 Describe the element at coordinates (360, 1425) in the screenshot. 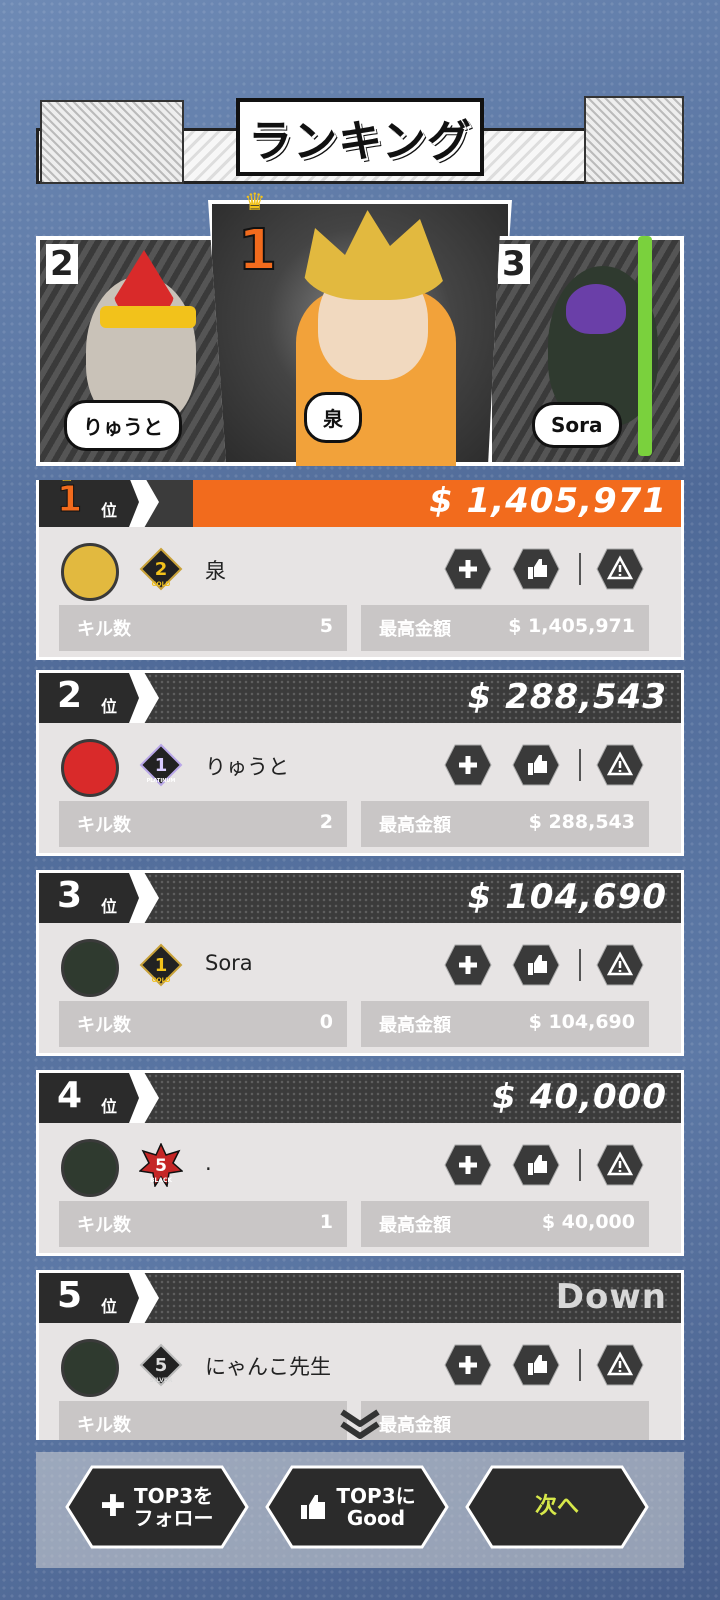

I see `scroll-down-chevron-icon` at that location.